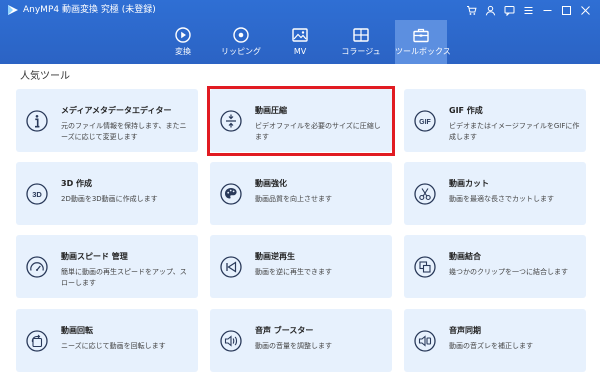  What do you see at coordinates (547, 10) in the screenshot?
I see `minimize-icon` at bounding box center [547, 10].